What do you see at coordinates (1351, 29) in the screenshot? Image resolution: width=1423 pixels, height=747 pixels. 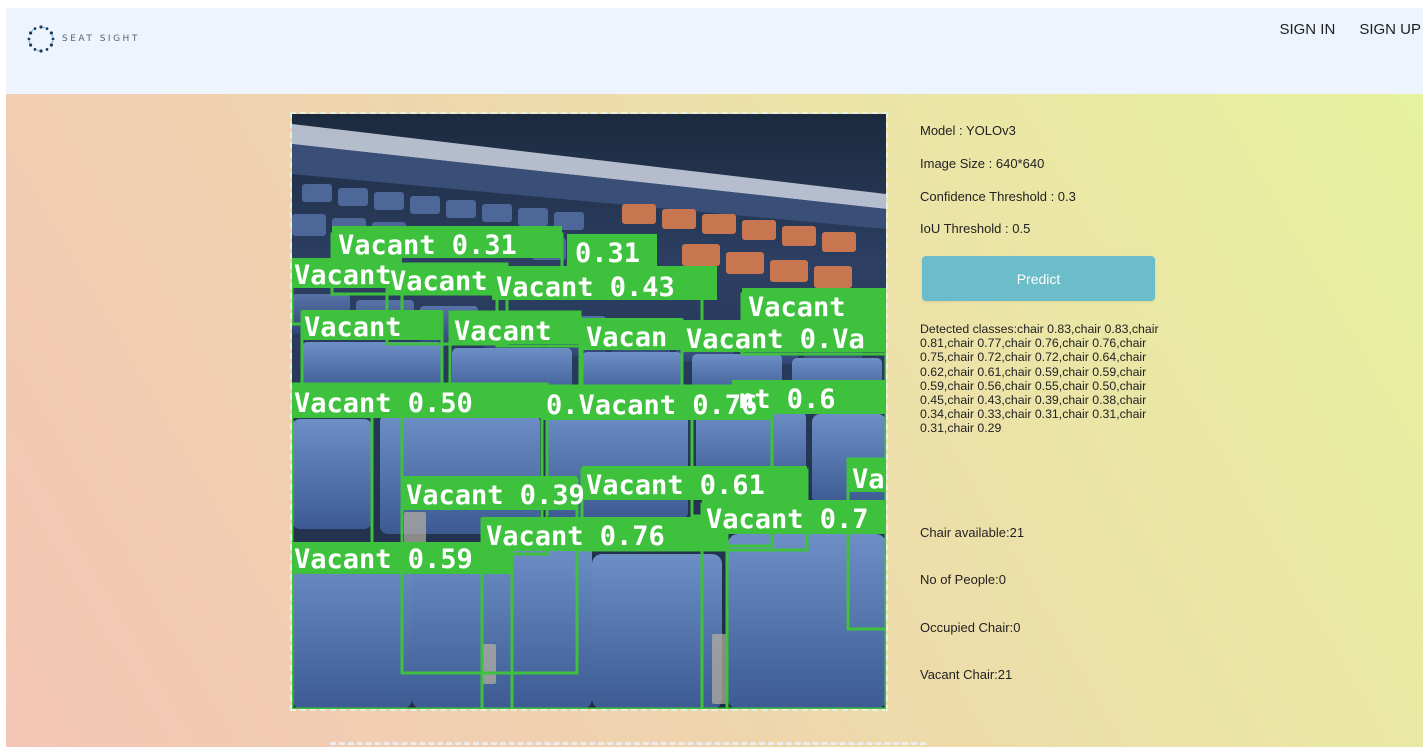 I see `nav-links: SIGN IN SIGN UP` at bounding box center [1351, 29].